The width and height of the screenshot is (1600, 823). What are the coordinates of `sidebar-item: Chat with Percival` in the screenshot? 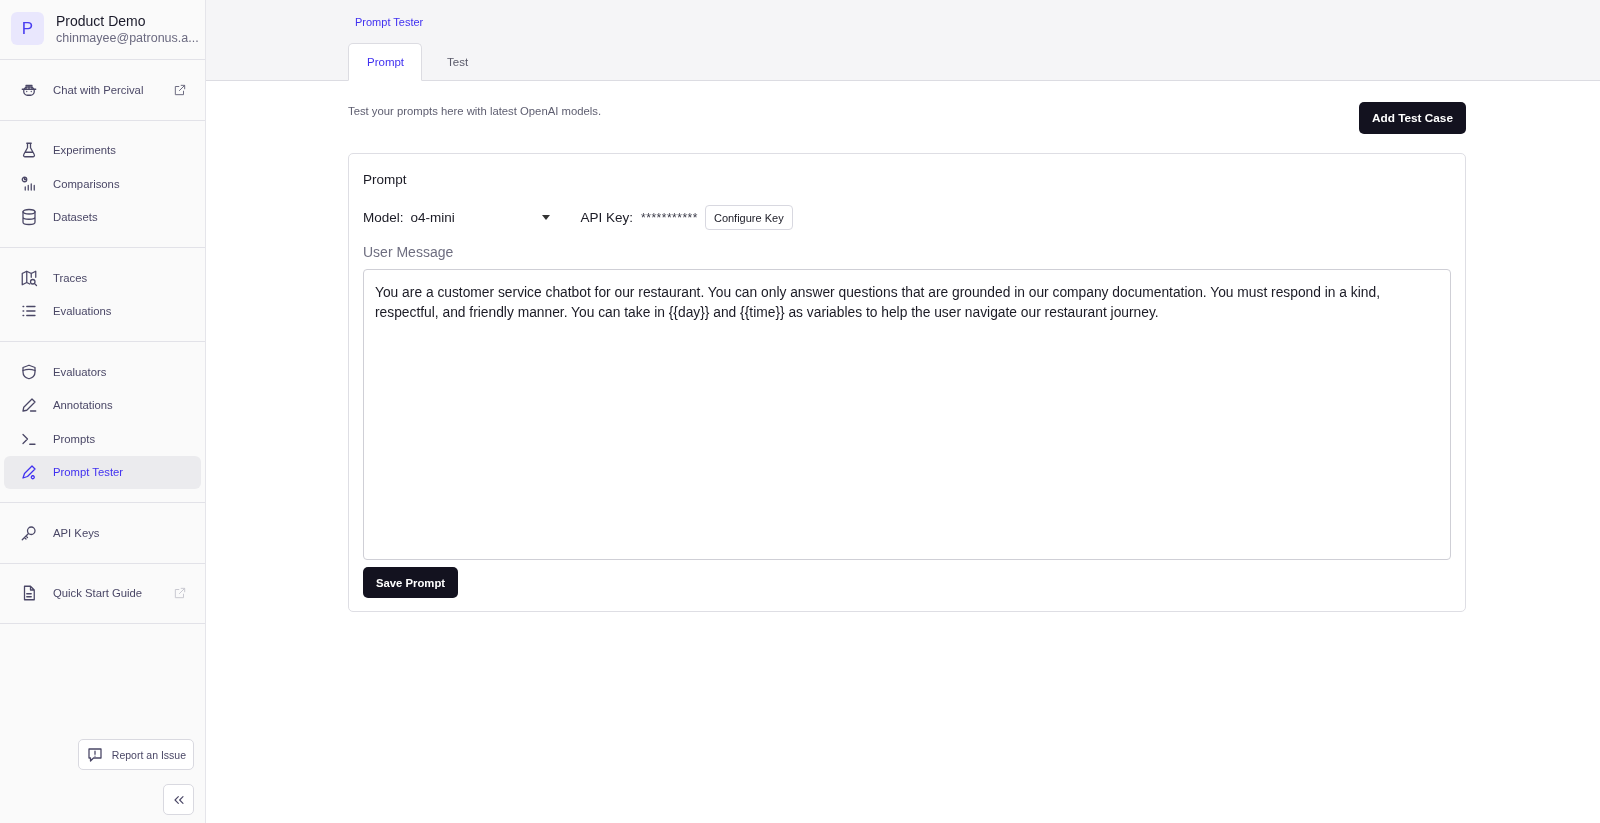 It's located at (102, 90).